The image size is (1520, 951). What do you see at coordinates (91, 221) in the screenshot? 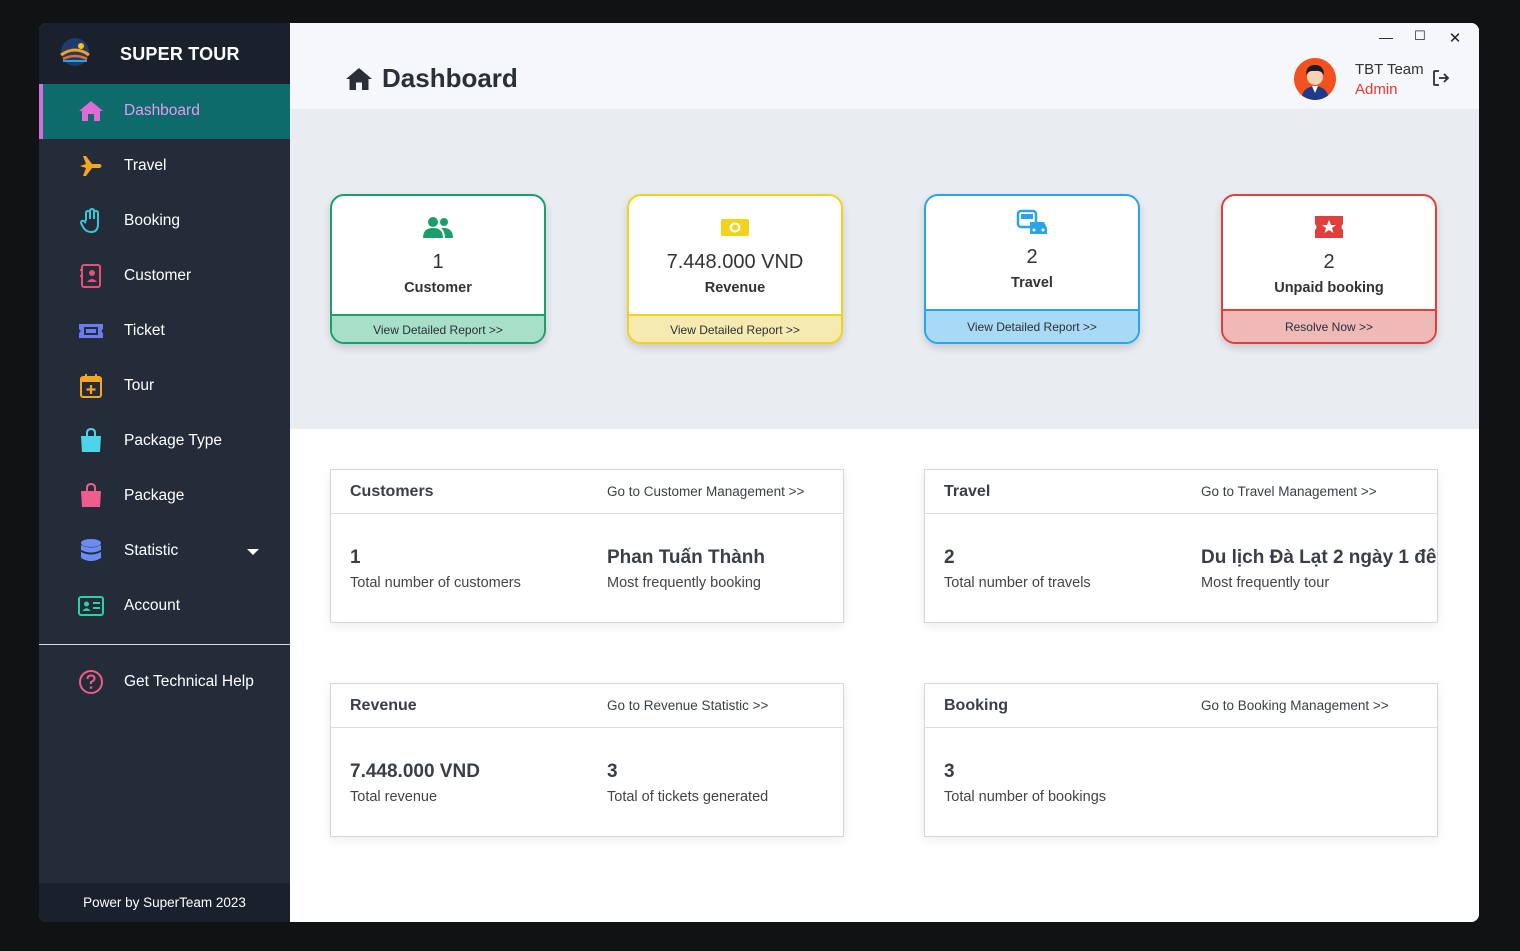
I see `hand-icon` at bounding box center [91, 221].